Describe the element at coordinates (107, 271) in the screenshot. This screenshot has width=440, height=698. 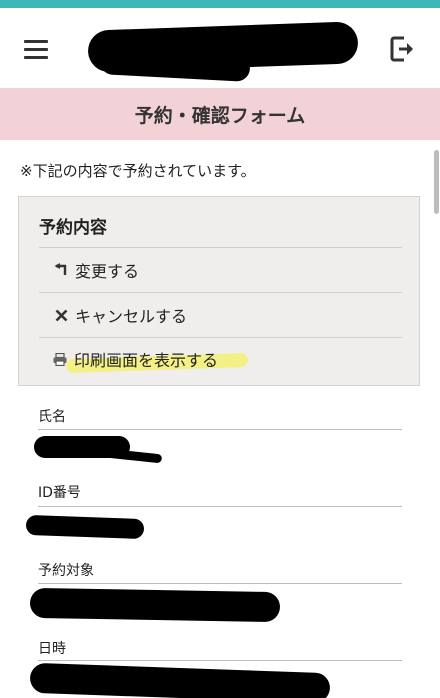
I see `change-label: 変更する` at that location.